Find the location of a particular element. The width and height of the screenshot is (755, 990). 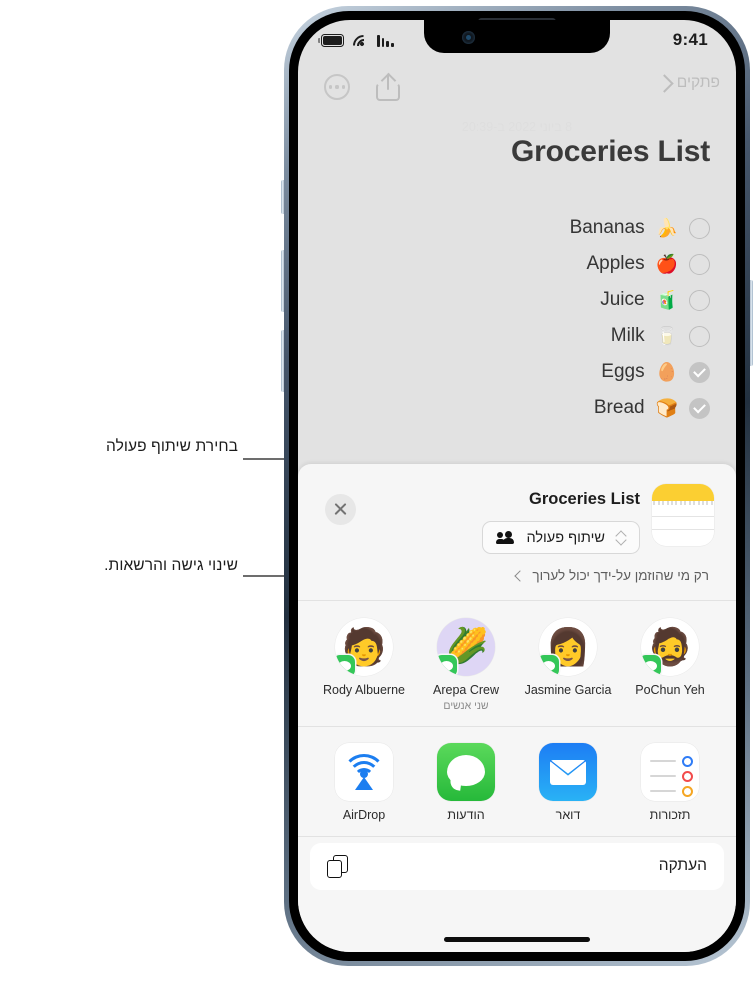

chevron-right-icon is located at coordinates (664, 83).